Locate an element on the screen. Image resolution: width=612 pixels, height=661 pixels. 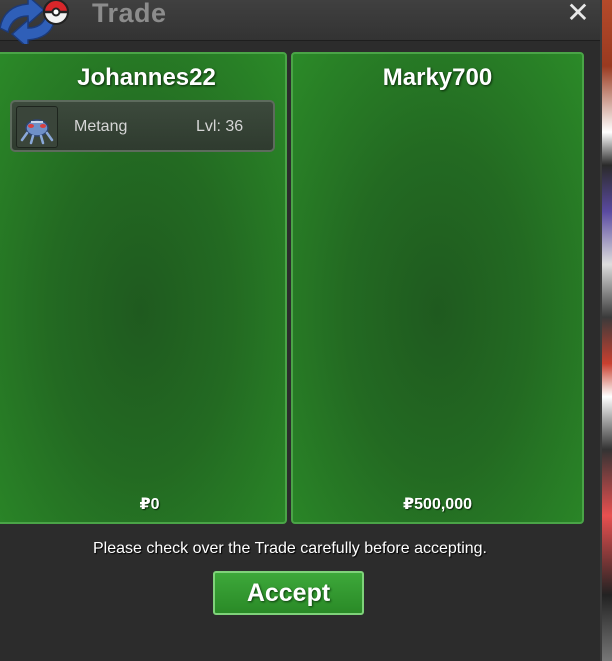
player-name-left: Johannes22 is located at coordinates (146, 77).